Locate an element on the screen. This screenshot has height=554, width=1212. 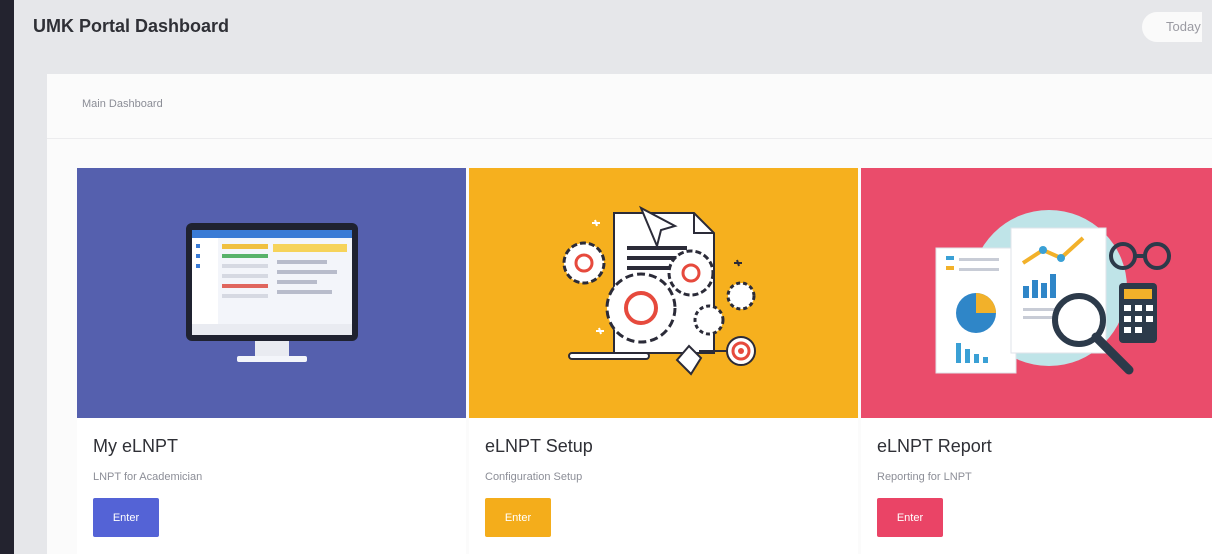
date-filter-pill: Today is located at coordinates (1172, 27).